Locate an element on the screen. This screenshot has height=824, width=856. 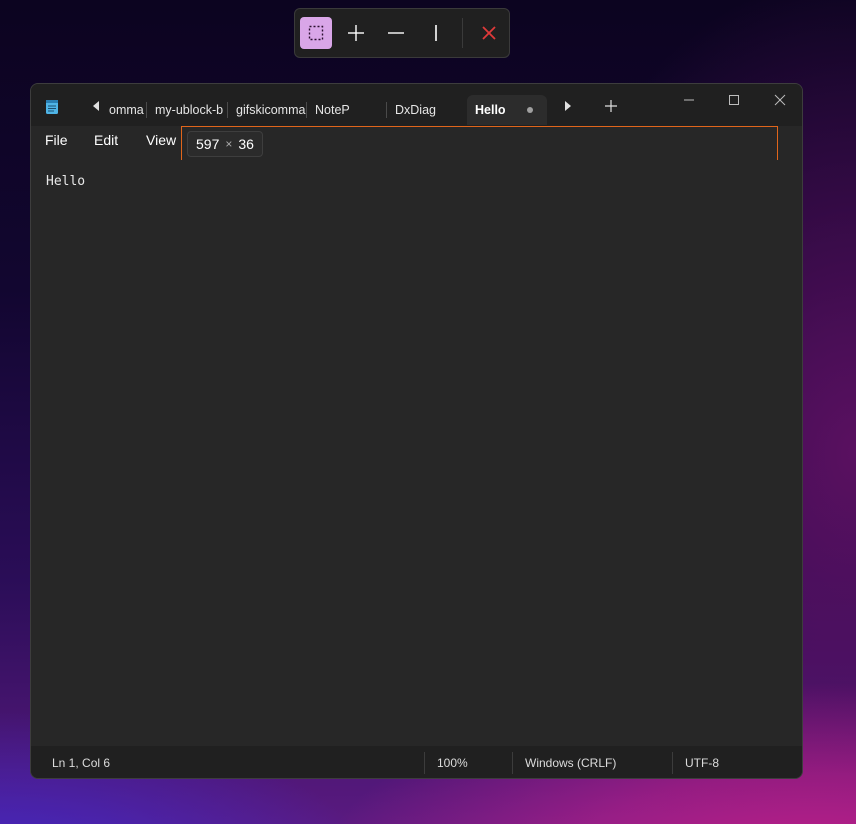
close-snip-button is located at coordinates (489, 33).